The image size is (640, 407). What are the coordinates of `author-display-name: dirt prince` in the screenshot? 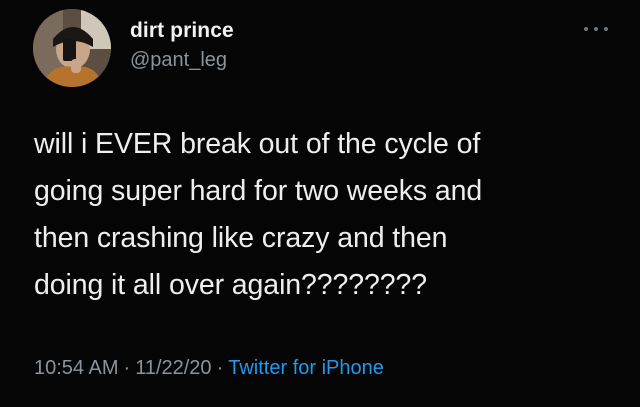 It's located at (182, 31).